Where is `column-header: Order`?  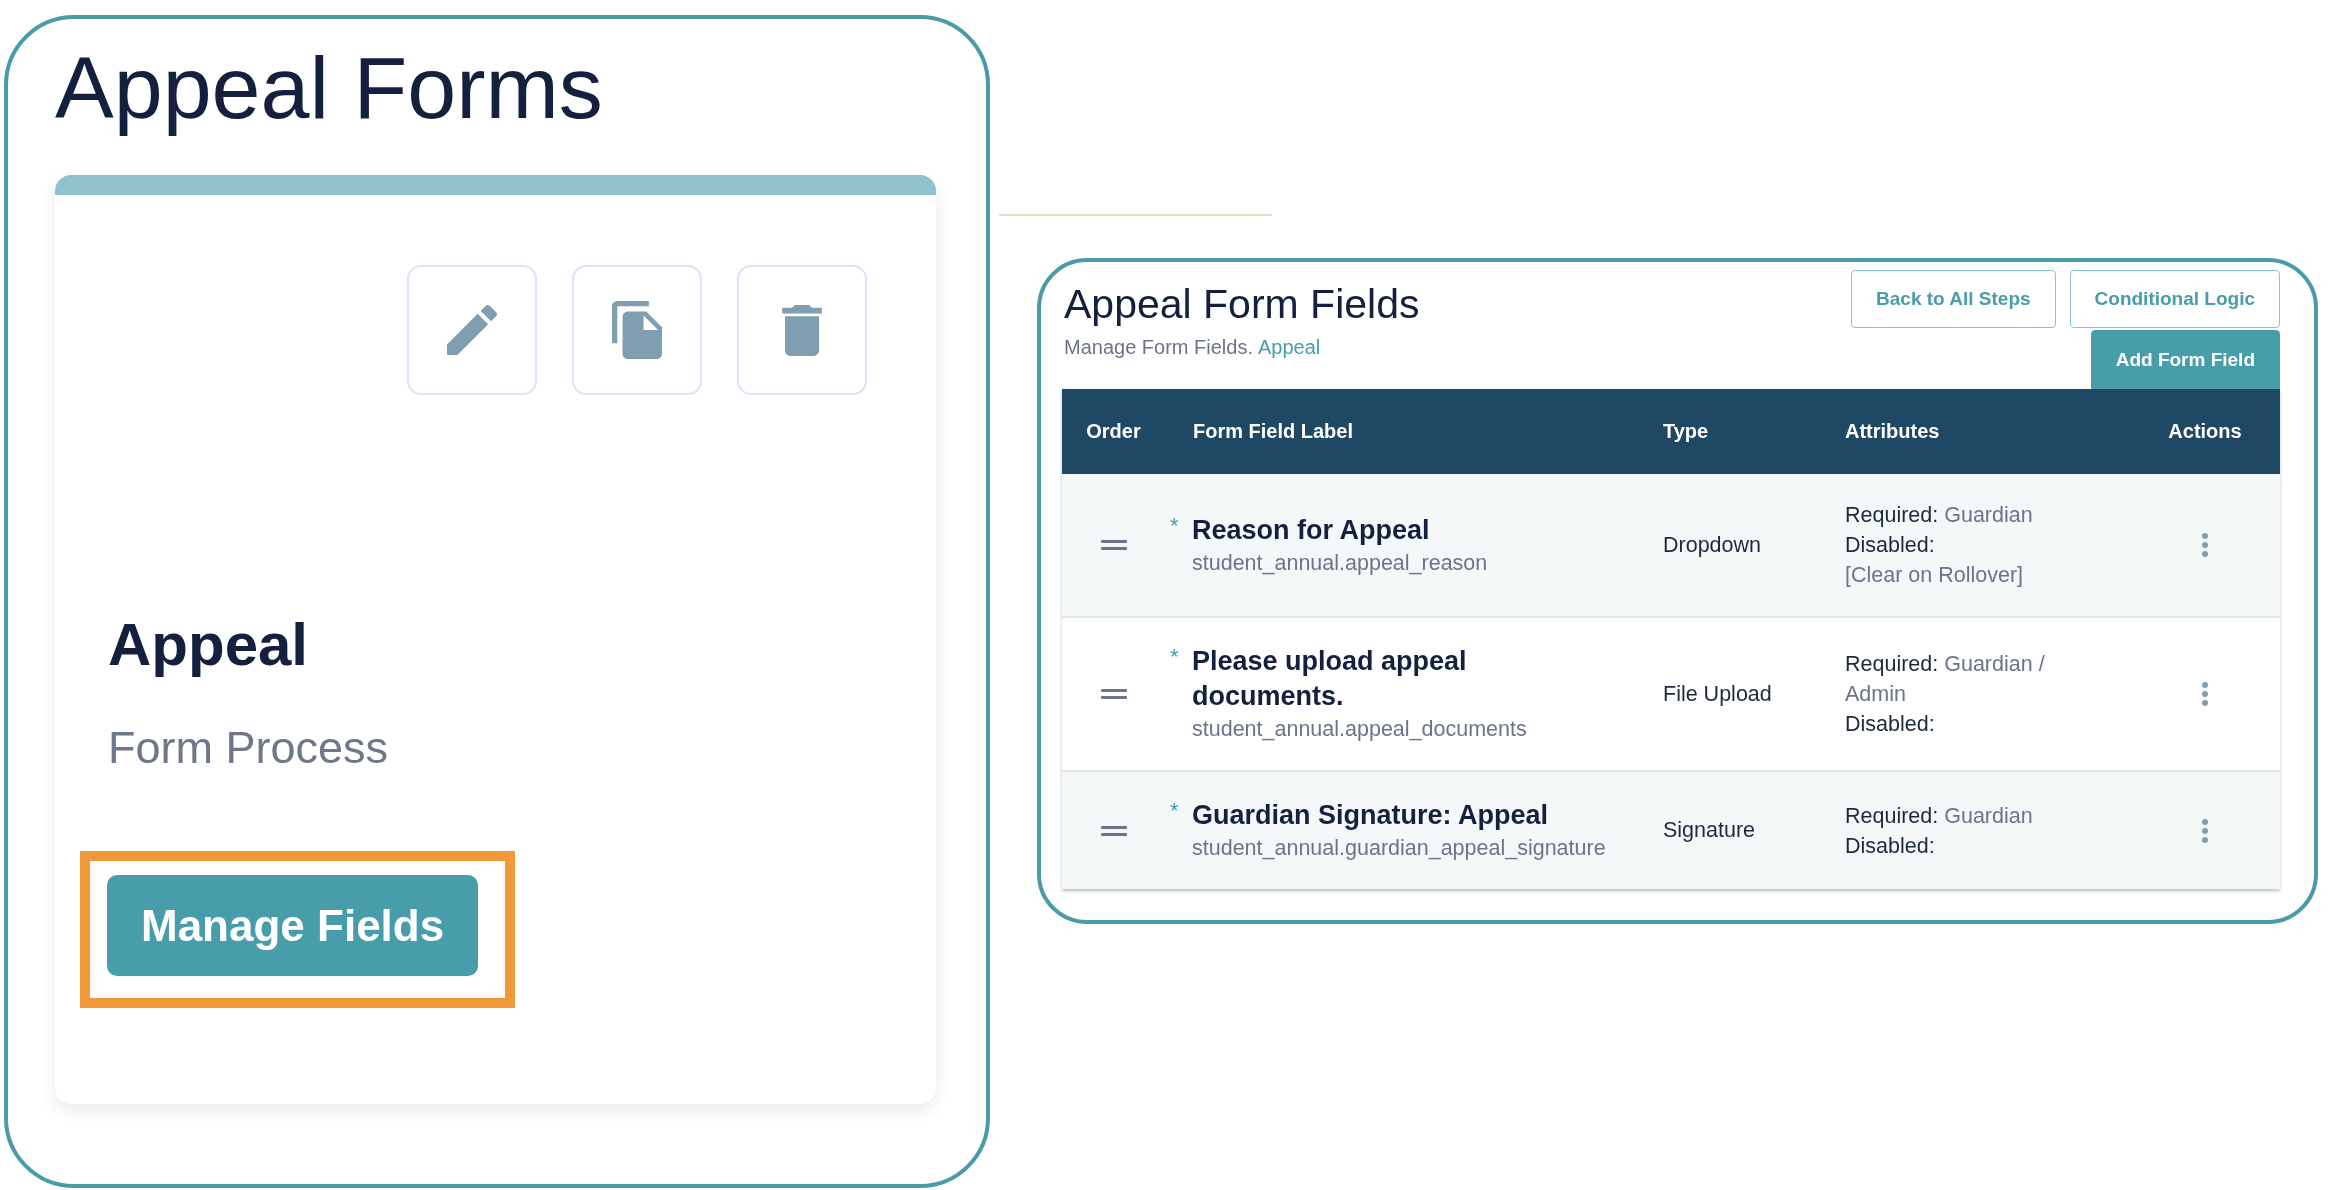
column-header: Order is located at coordinates (1113, 431).